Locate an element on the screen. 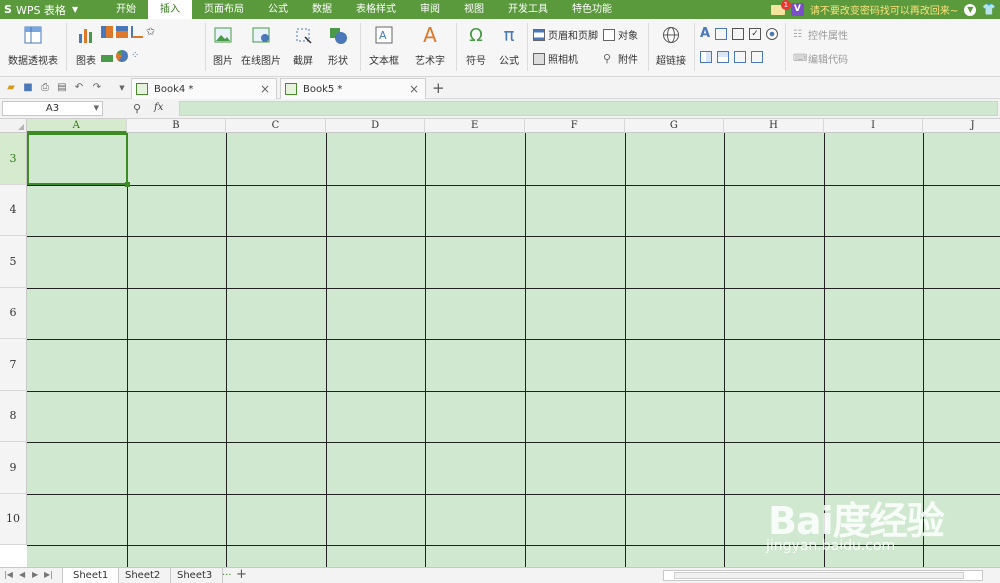 This screenshot has width=1000, height=583. column-header-i: I is located at coordinates (874, 126).